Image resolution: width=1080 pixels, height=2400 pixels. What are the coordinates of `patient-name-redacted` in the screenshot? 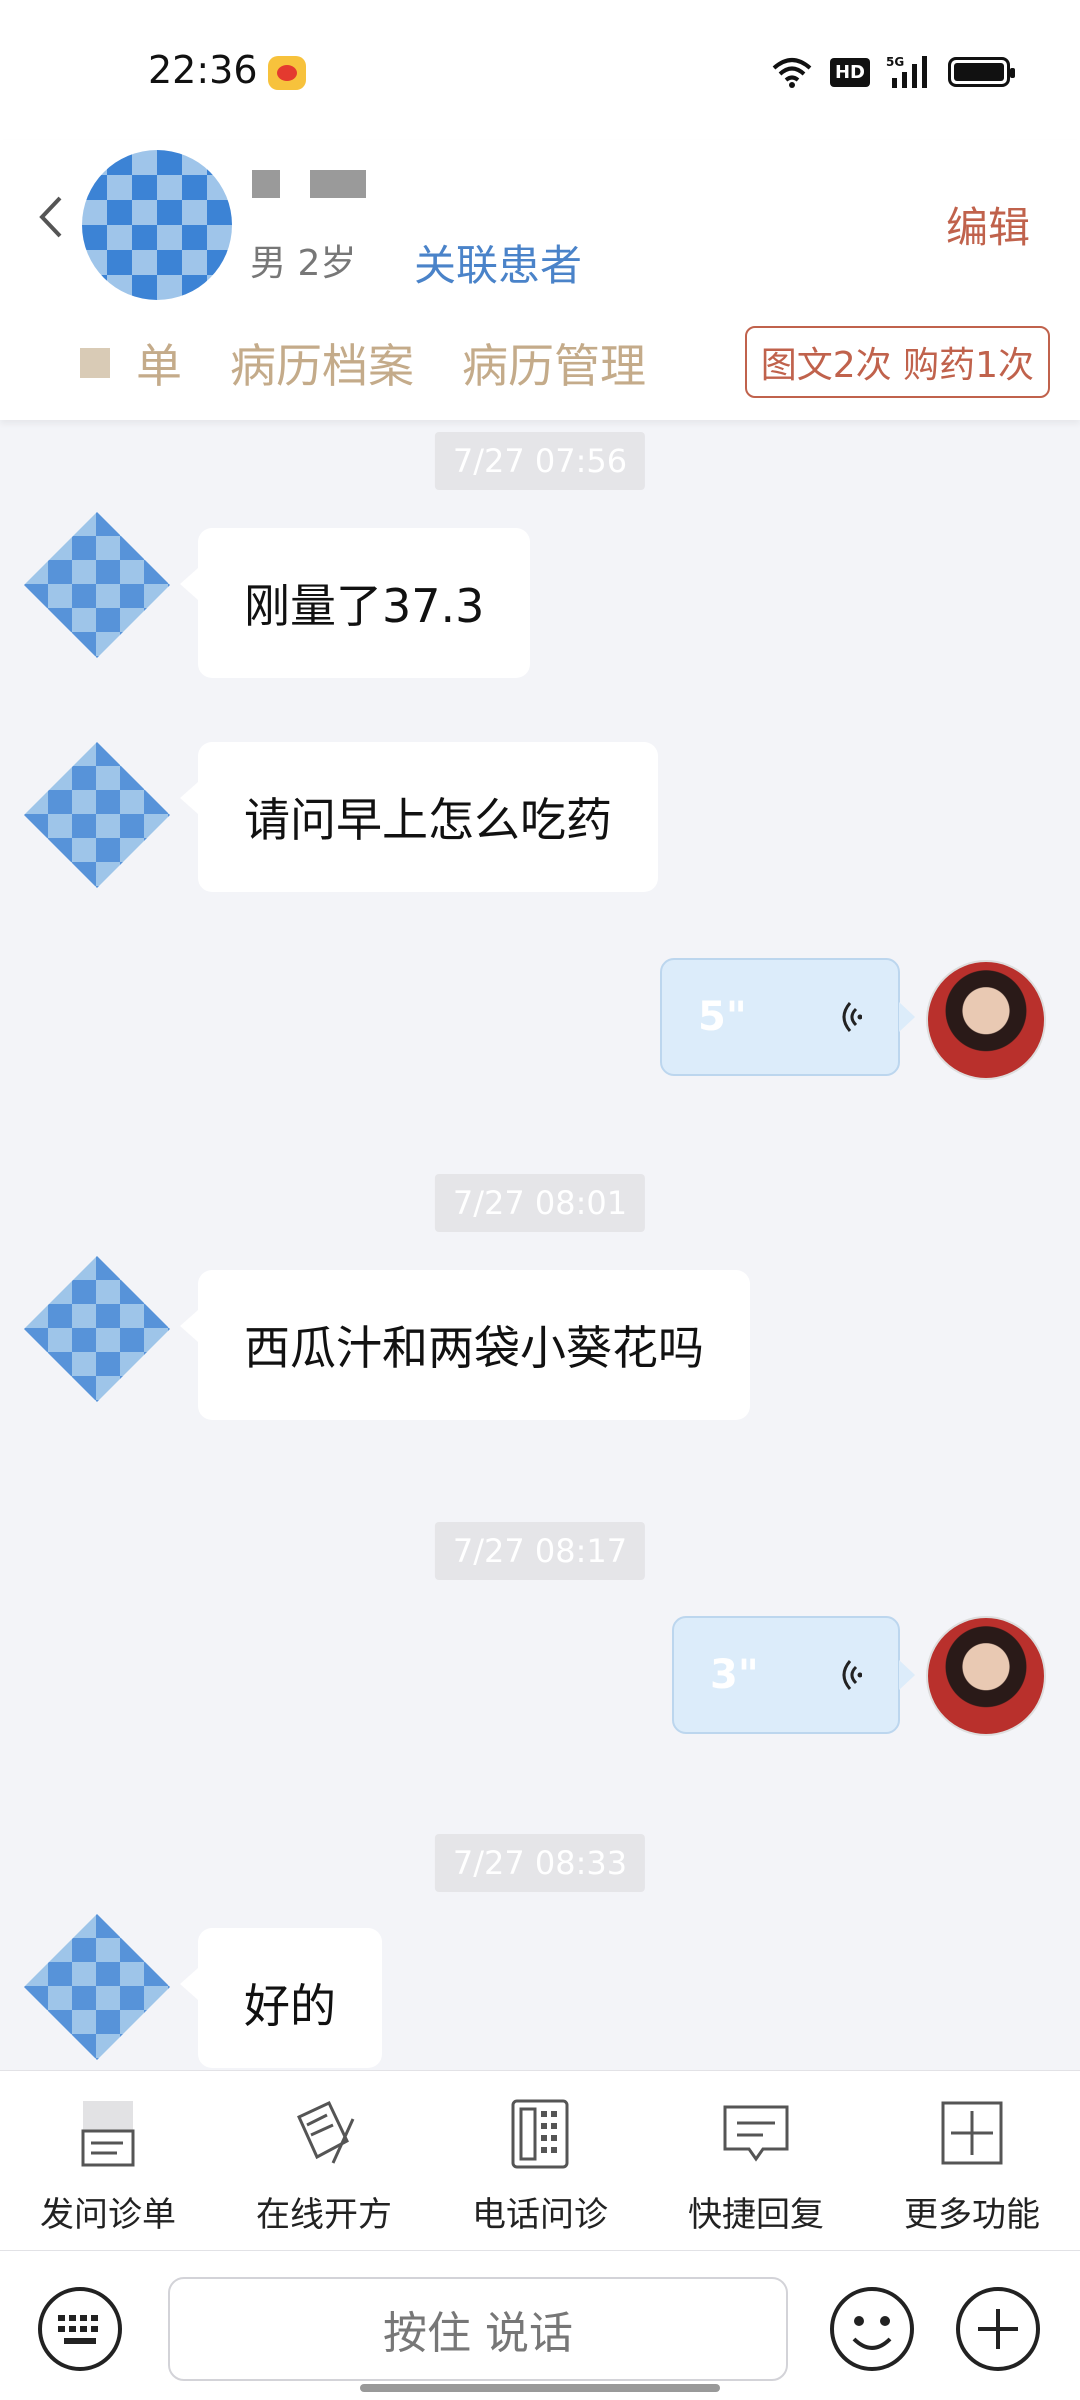 It's located at (309, 184).